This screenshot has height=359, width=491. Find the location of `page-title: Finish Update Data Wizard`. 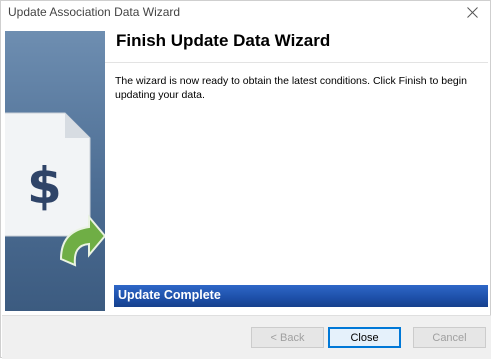

page-title: Finish Update Data Wizard is located at coordinates (223, 40).